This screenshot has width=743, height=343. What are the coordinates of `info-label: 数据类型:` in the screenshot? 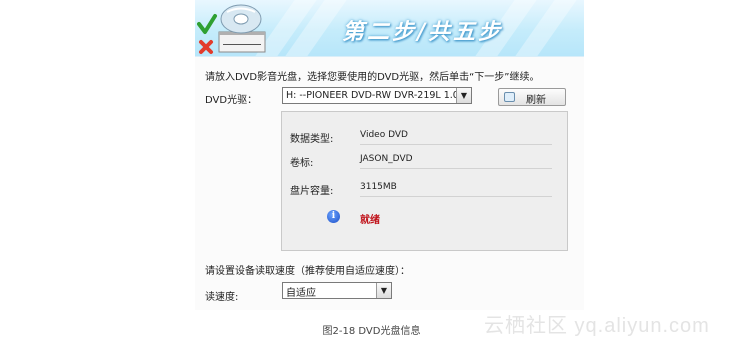 It's located at (312, 139).